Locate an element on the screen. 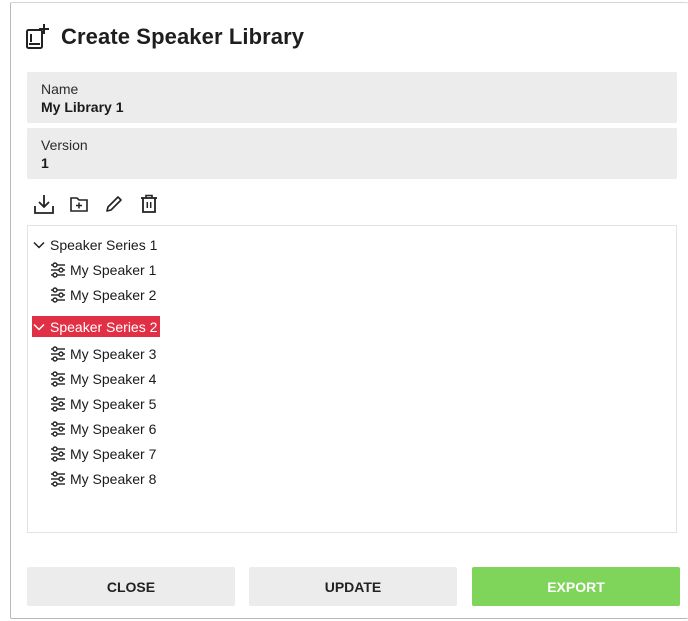 The image size is (688, 621). add-folder-icon is located at coordinates (79, 204).